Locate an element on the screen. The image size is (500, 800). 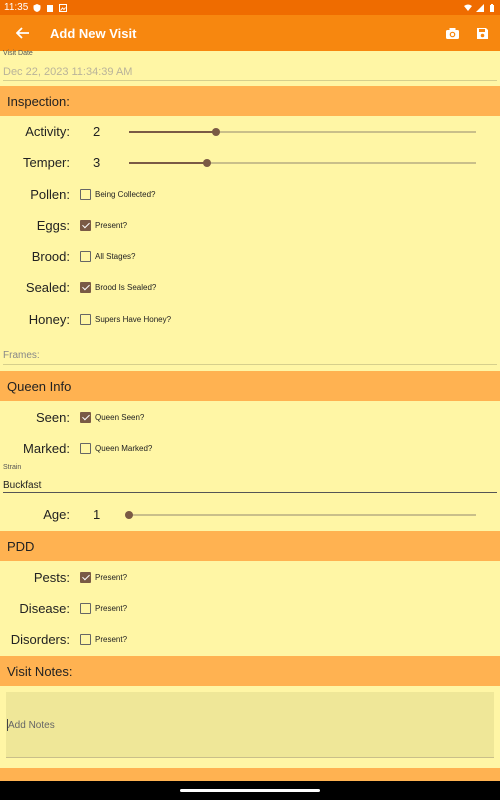
marked-label: Marked: is located at coordinates (46, 448).